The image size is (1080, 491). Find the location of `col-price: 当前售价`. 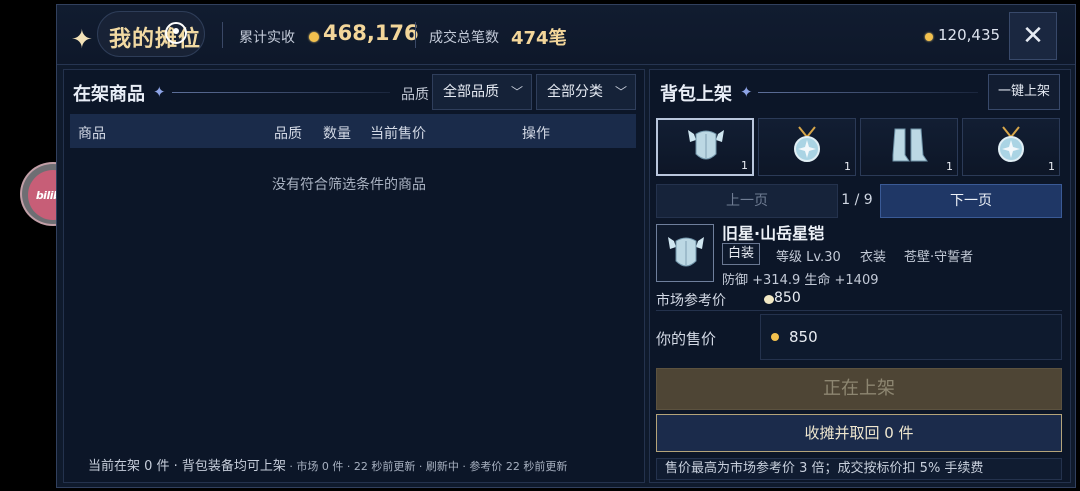

col-price: 当前售价 is located at coordinates (398, 134).